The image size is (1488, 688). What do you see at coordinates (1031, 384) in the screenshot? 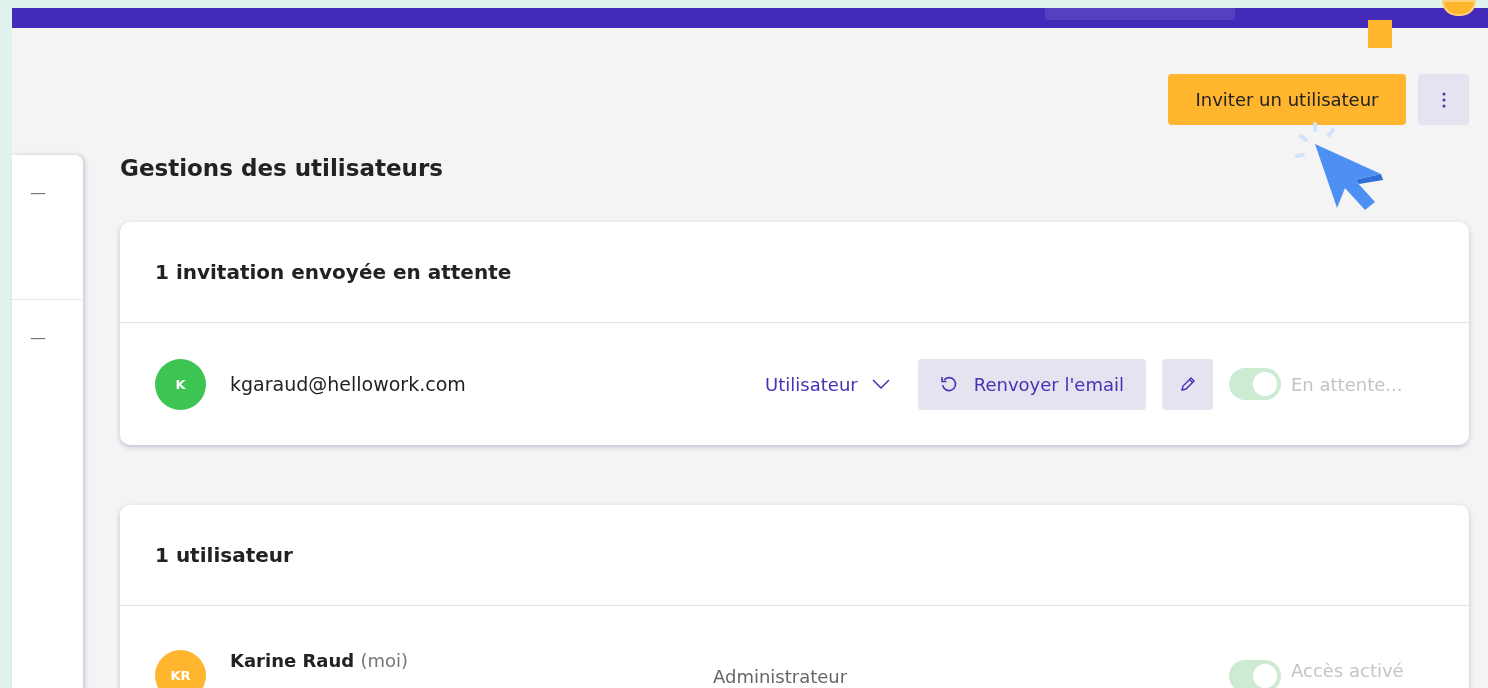
I see `resend-email-button: Renvoyer l'email` at bounding box center [1031, 384].